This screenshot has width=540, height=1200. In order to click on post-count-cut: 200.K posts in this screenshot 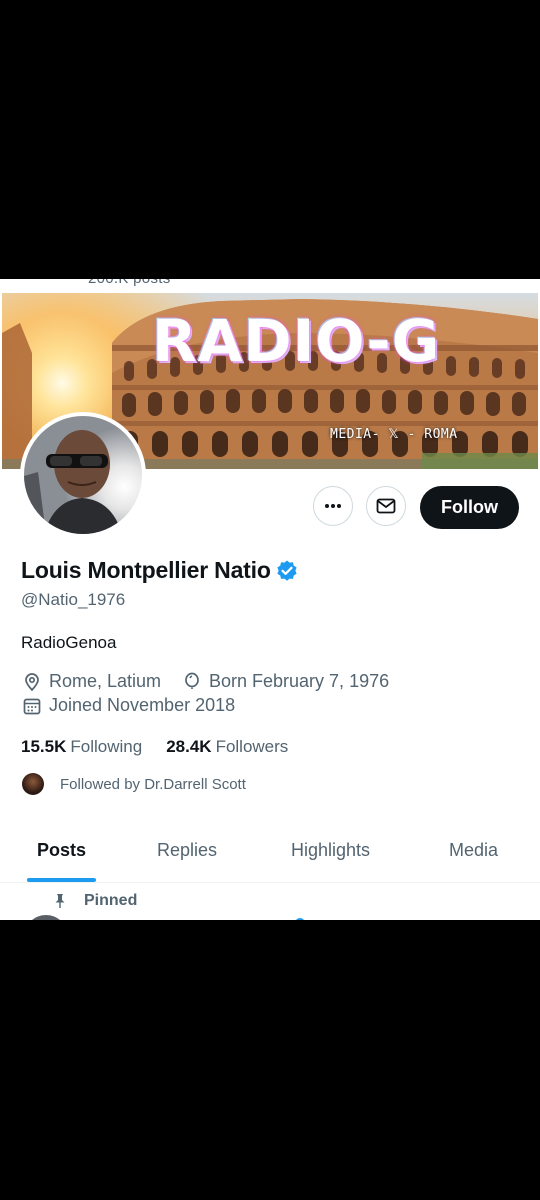, I will do `click(129, 283)`.